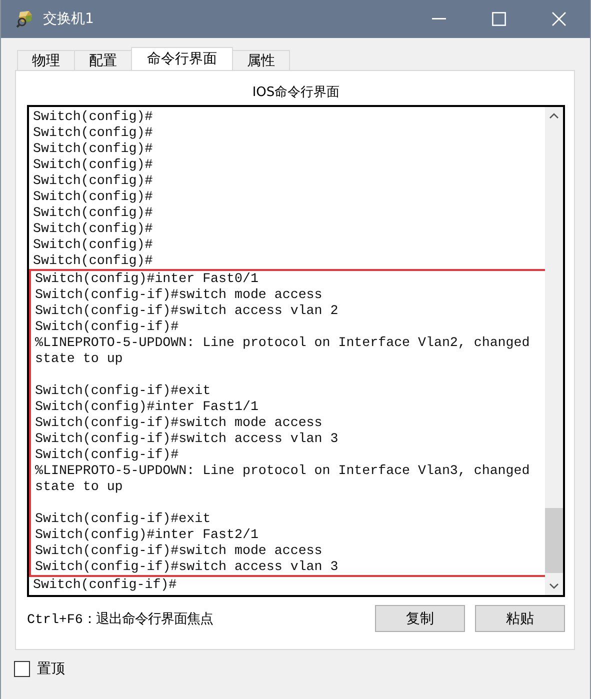  What do you see at coordinates (25, 19) in the screenshot?
I see `app-icon` at bounding box center [25, 19].